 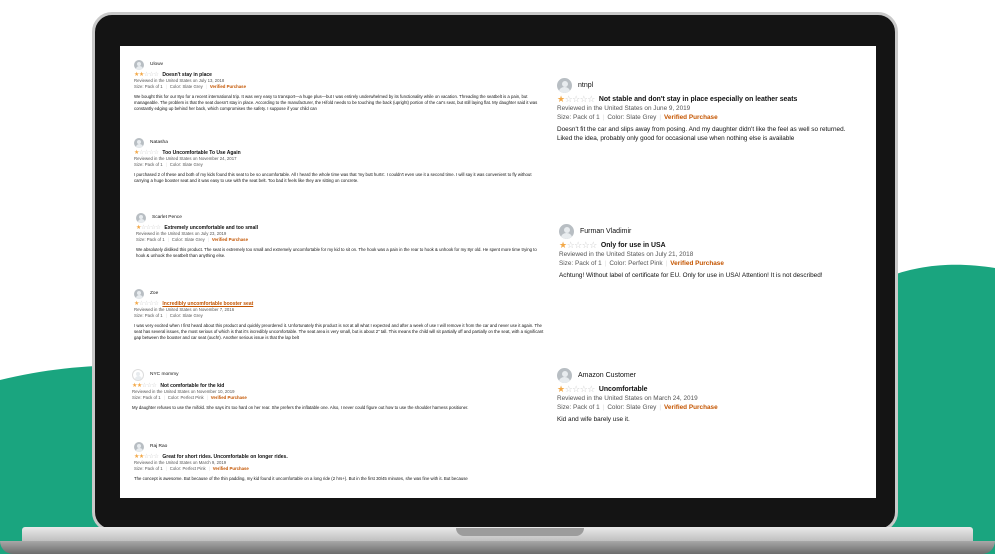 I want to click on review-body: Kid and wife barely use it., so click(x=593, y=419).